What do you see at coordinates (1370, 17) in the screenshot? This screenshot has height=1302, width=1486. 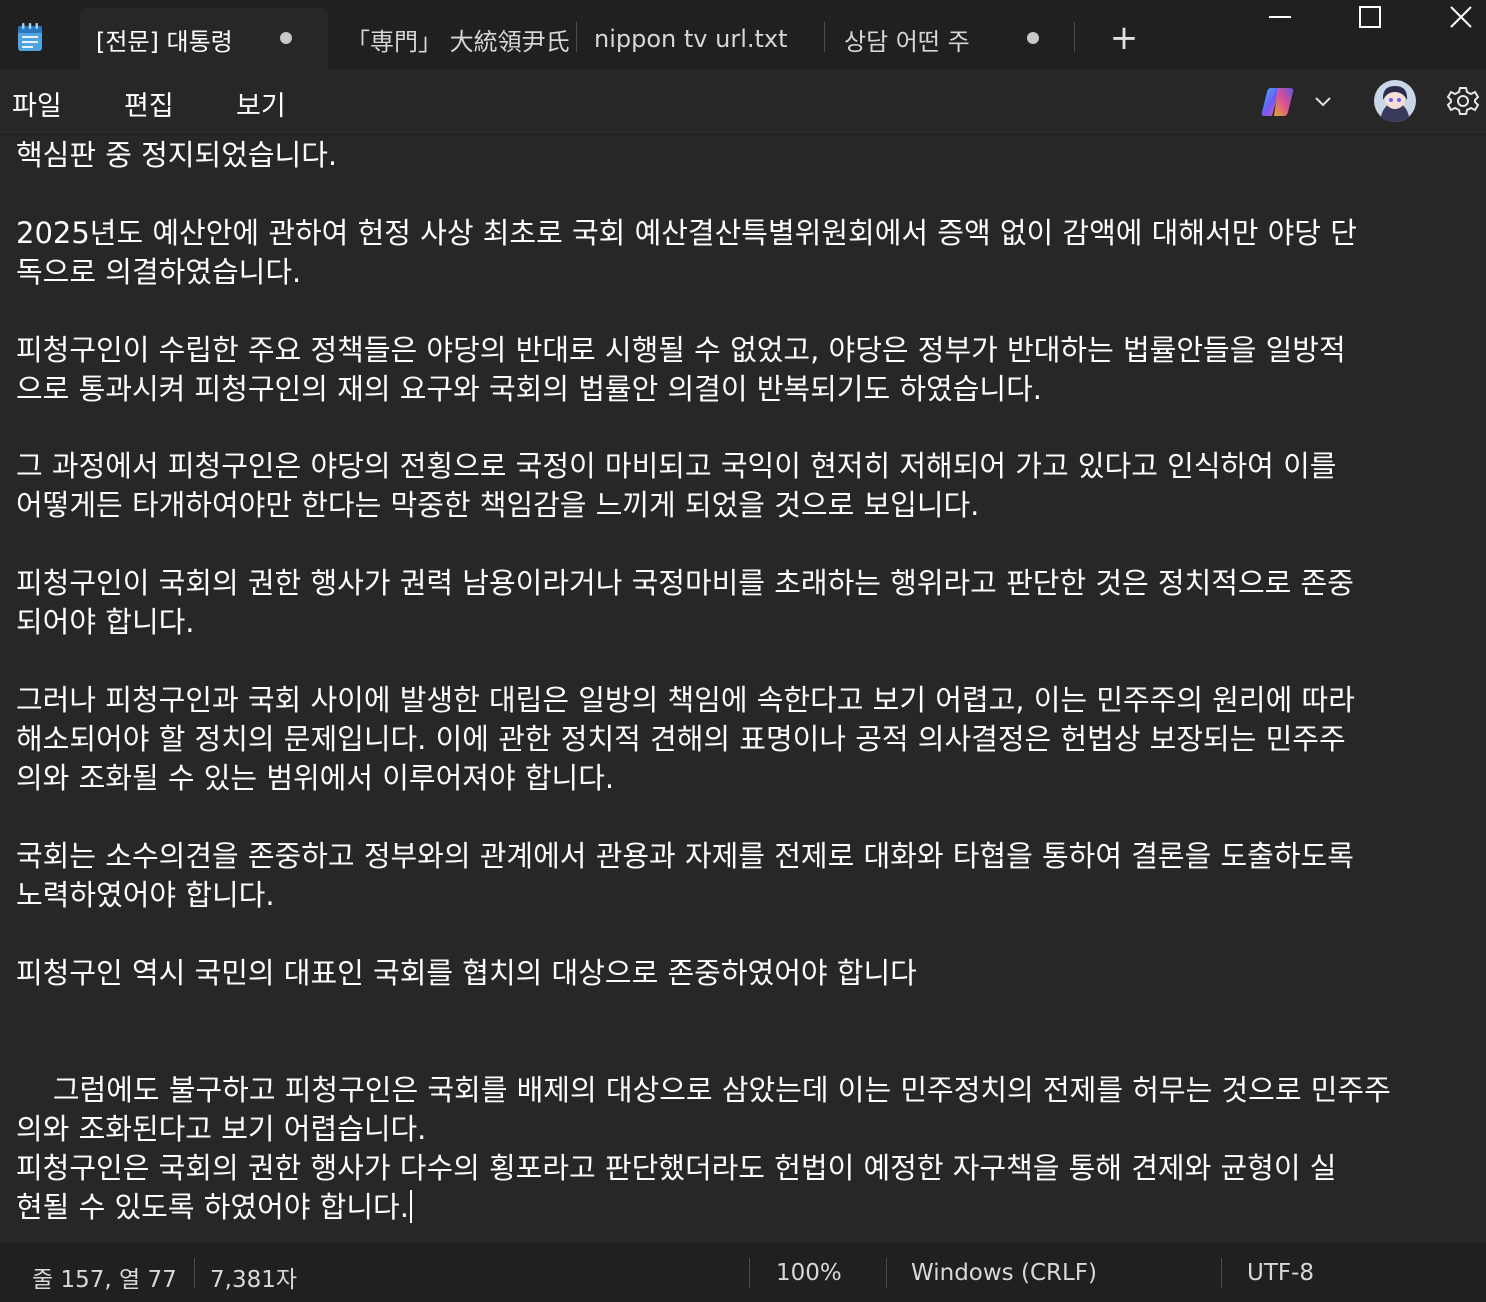 I see `maximize-icon` at bounding box center [1370, 17].